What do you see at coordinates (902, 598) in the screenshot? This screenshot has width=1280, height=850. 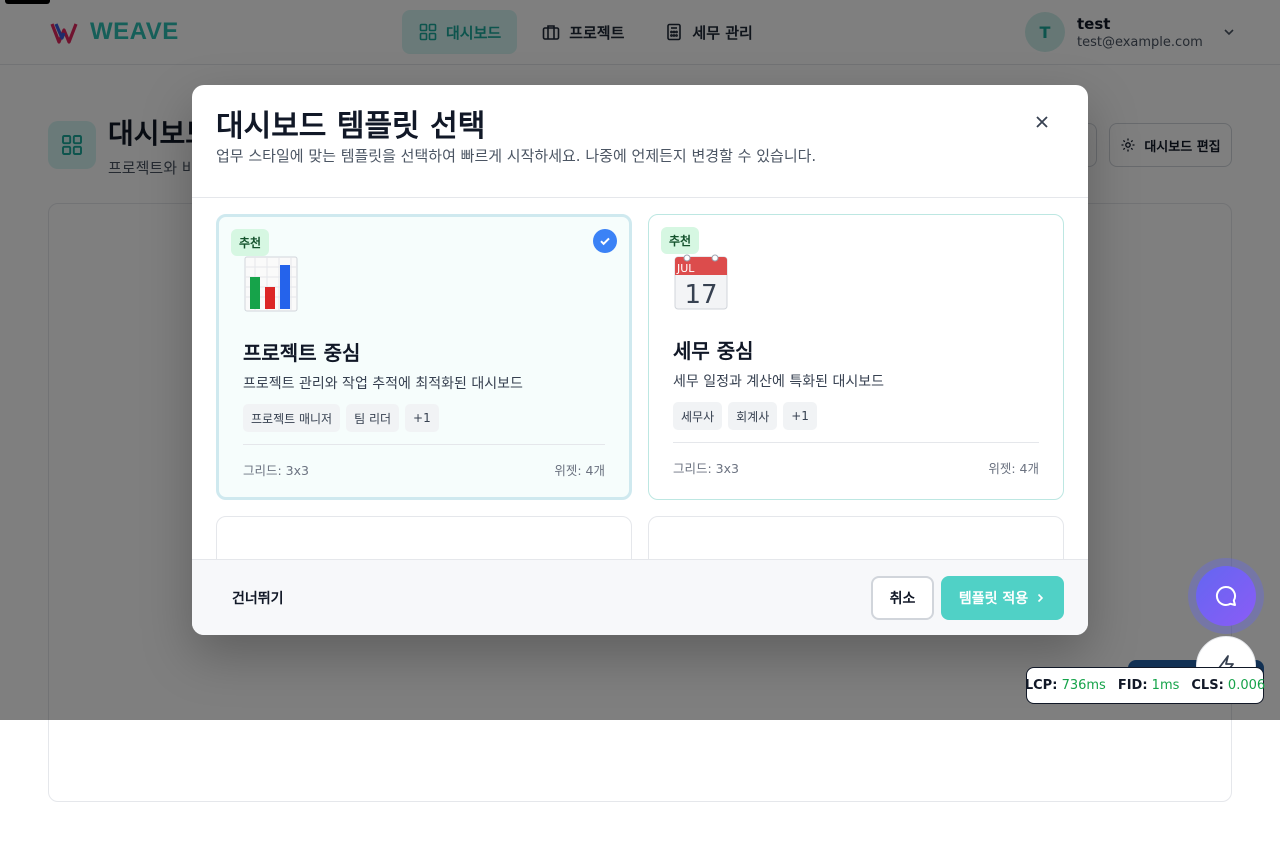 I see `cancel-button: 취소` at bounding box center [902, 598].